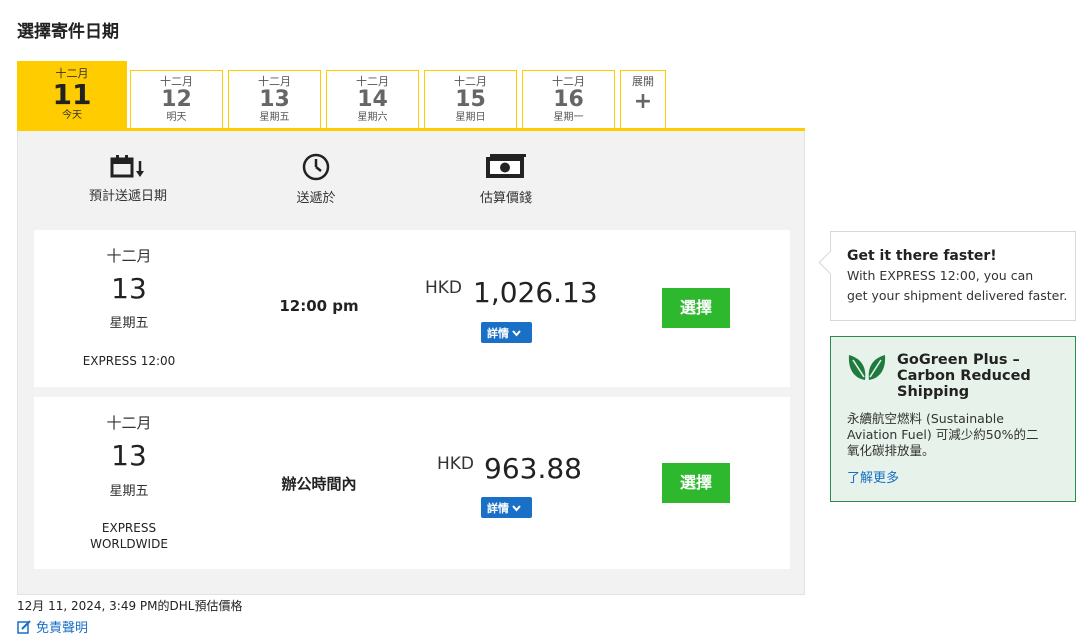 This screenshot has width=1091, height=641. What do you see at coordinates (316, 167) in the screenshot?
I see `clock-icon` at bounding box center [316, 167].